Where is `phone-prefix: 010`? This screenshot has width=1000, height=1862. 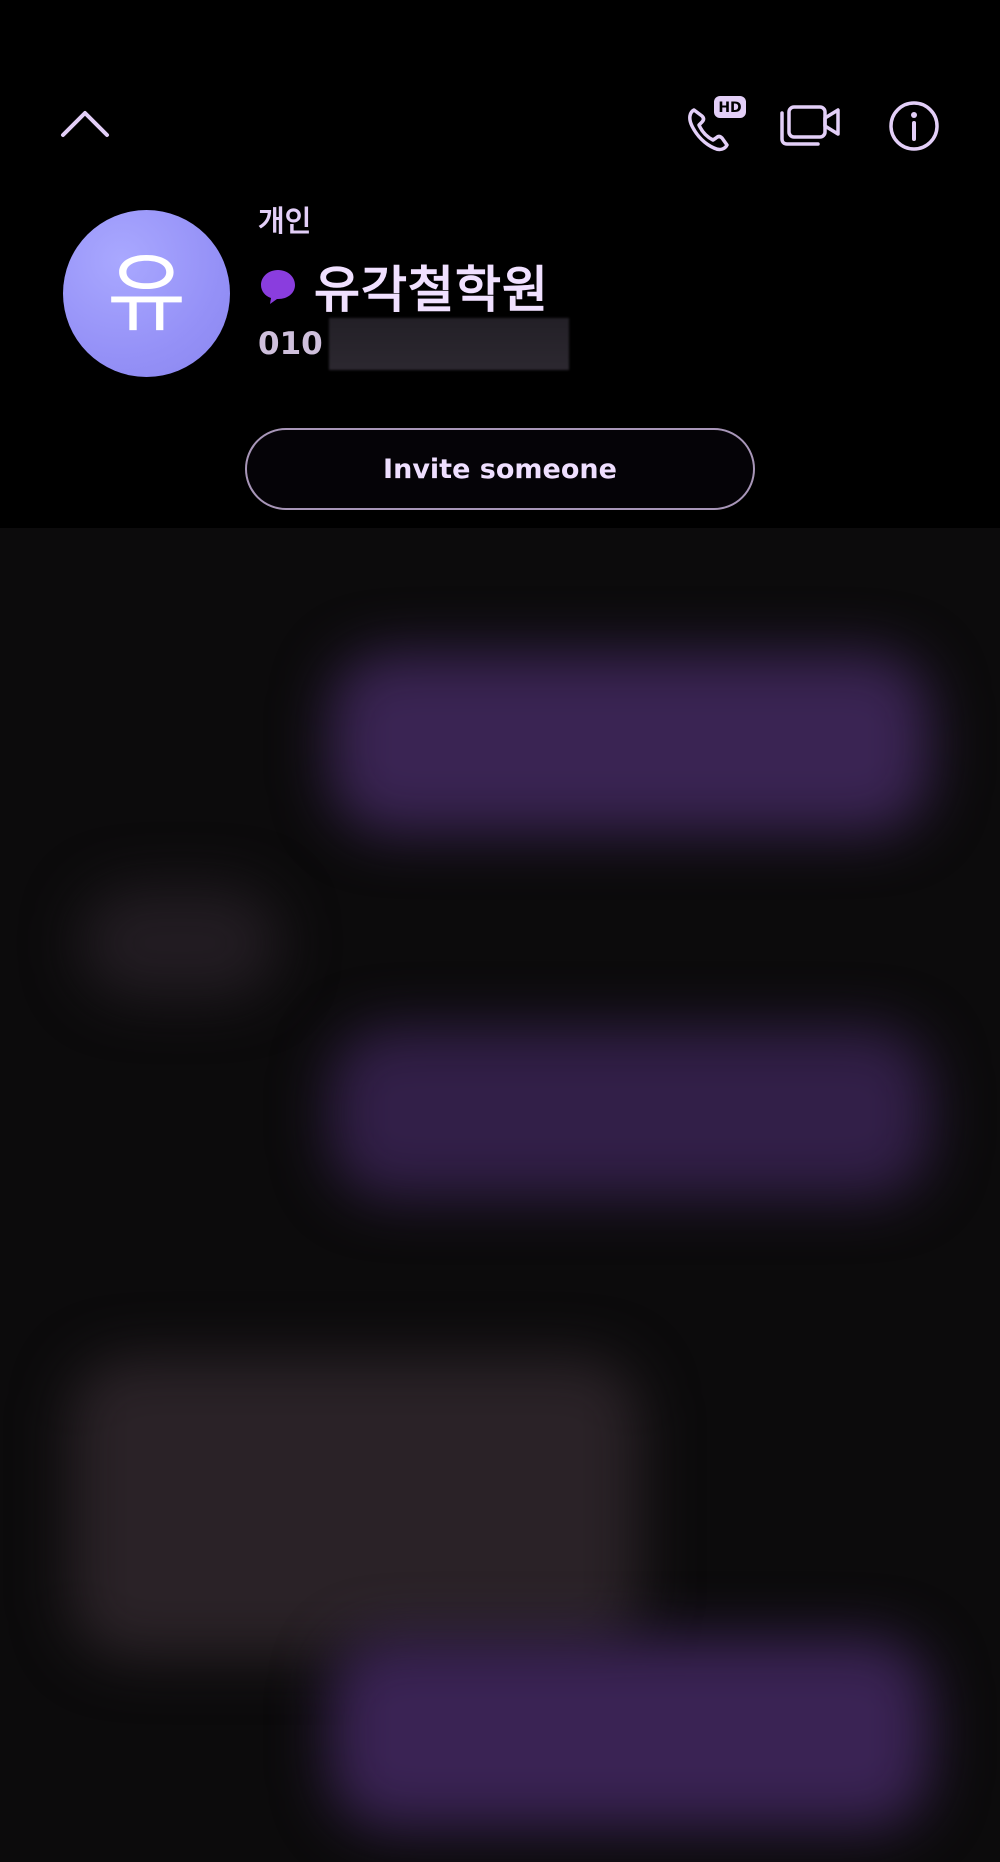
phone-prefix: 010 is located at coordinates (290, 344).